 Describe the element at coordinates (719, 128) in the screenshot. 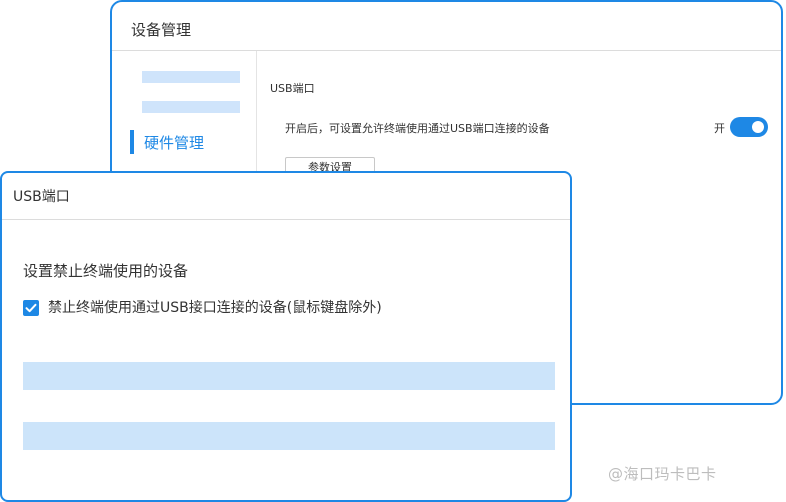

I see `toggle-state-label: 开` at that location.